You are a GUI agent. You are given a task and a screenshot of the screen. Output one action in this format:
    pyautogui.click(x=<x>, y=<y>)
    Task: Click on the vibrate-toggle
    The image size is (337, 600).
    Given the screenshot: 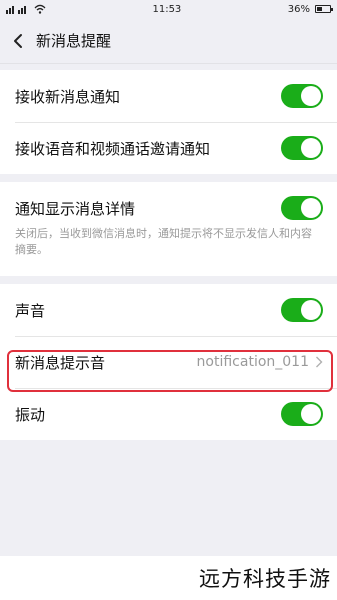 What is the action you would take?
    pyautogui.click(x=302, y=414)
    